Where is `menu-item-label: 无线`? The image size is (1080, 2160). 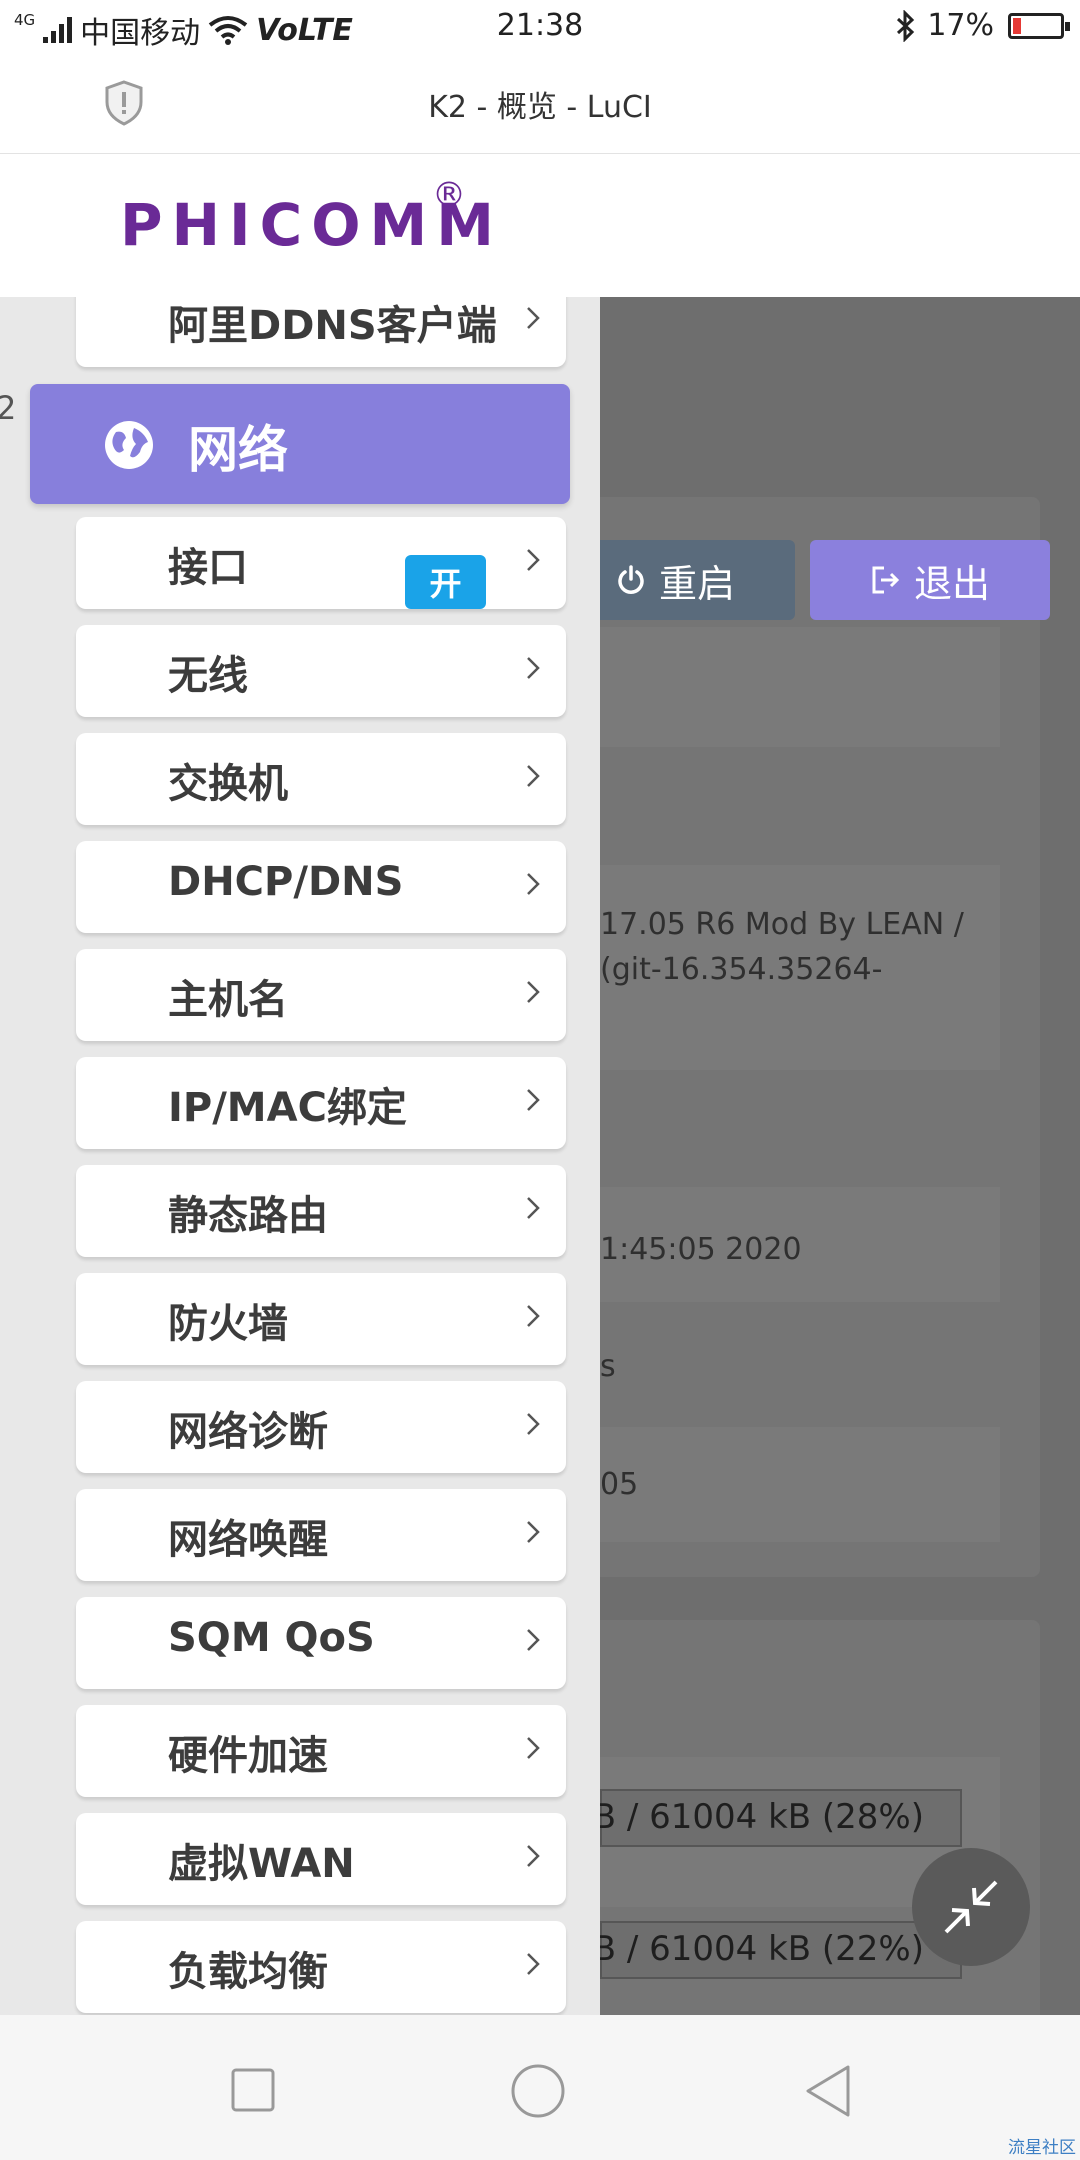
menu-item-label: 无线 is located at coordinates (208, 676).